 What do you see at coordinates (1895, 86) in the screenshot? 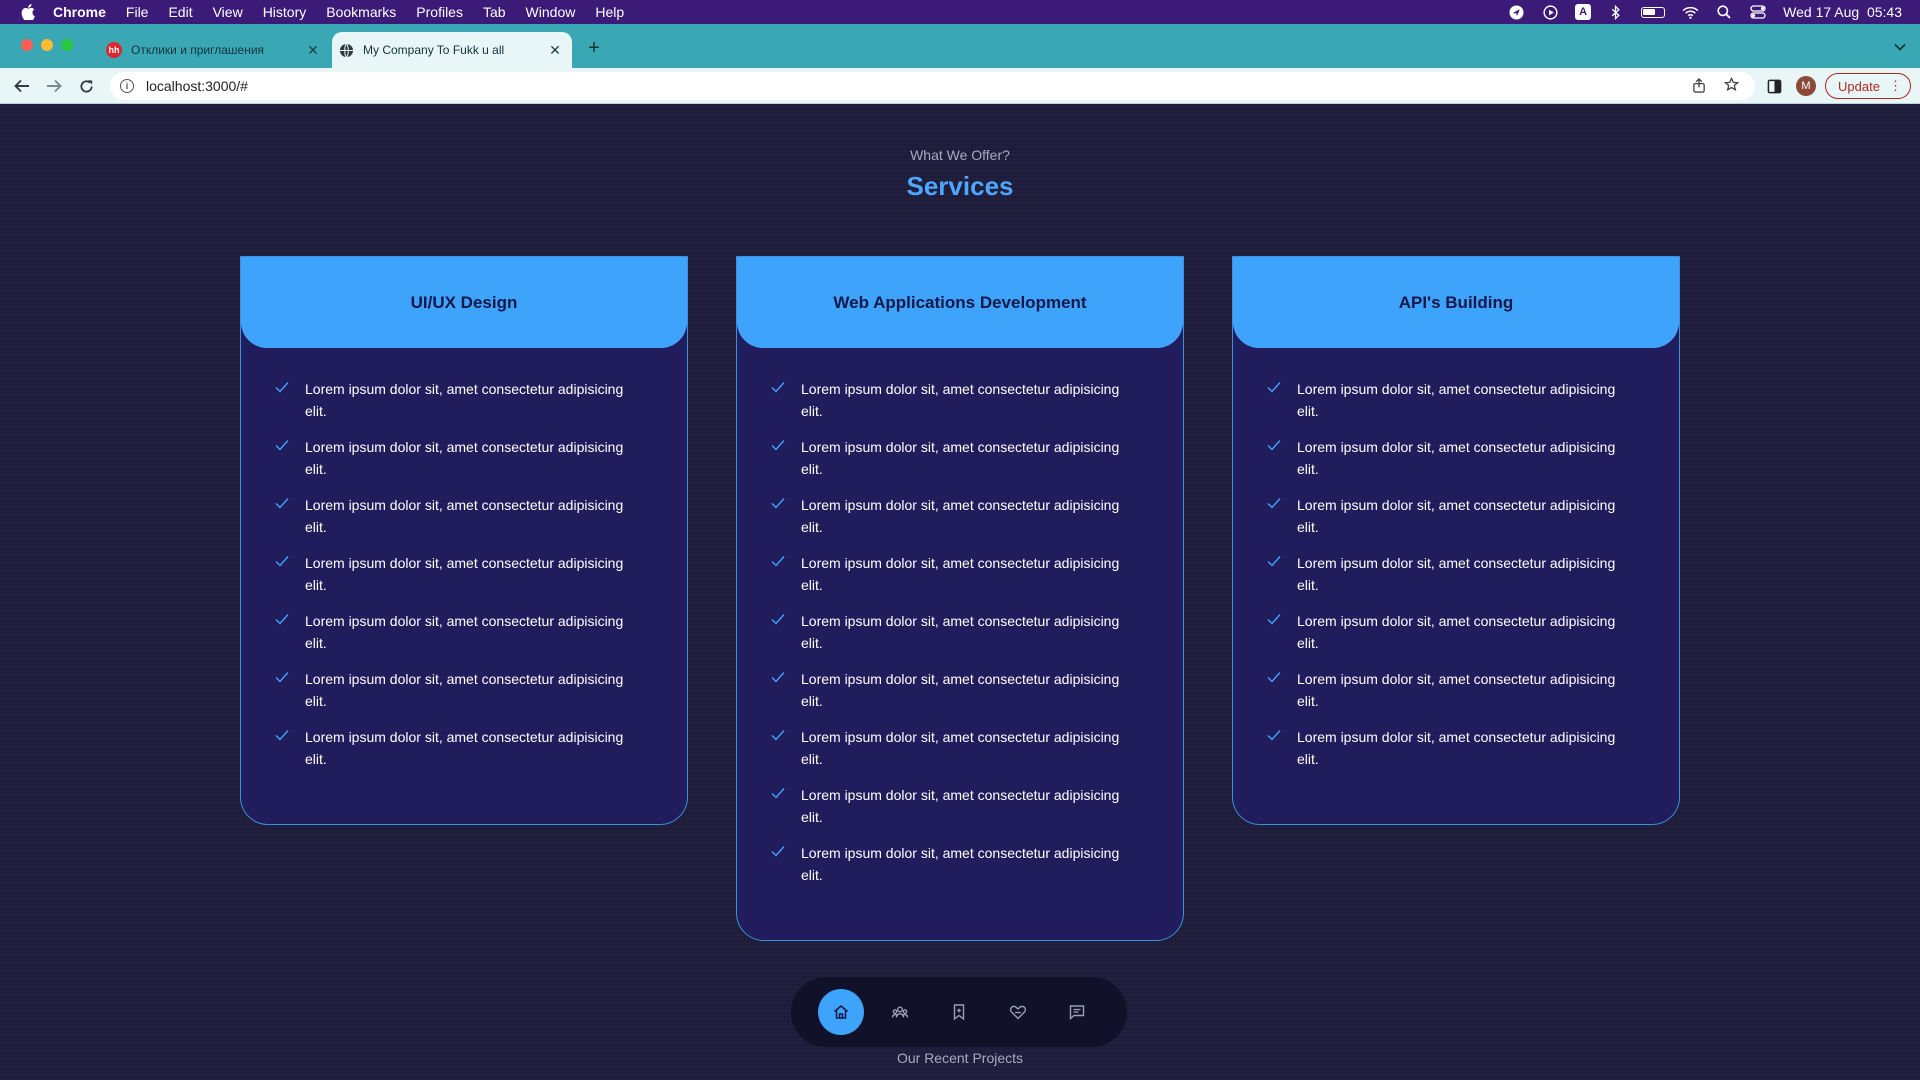
I see `more-vertical-icon: ⋮` at bounding box center [1895, 86].